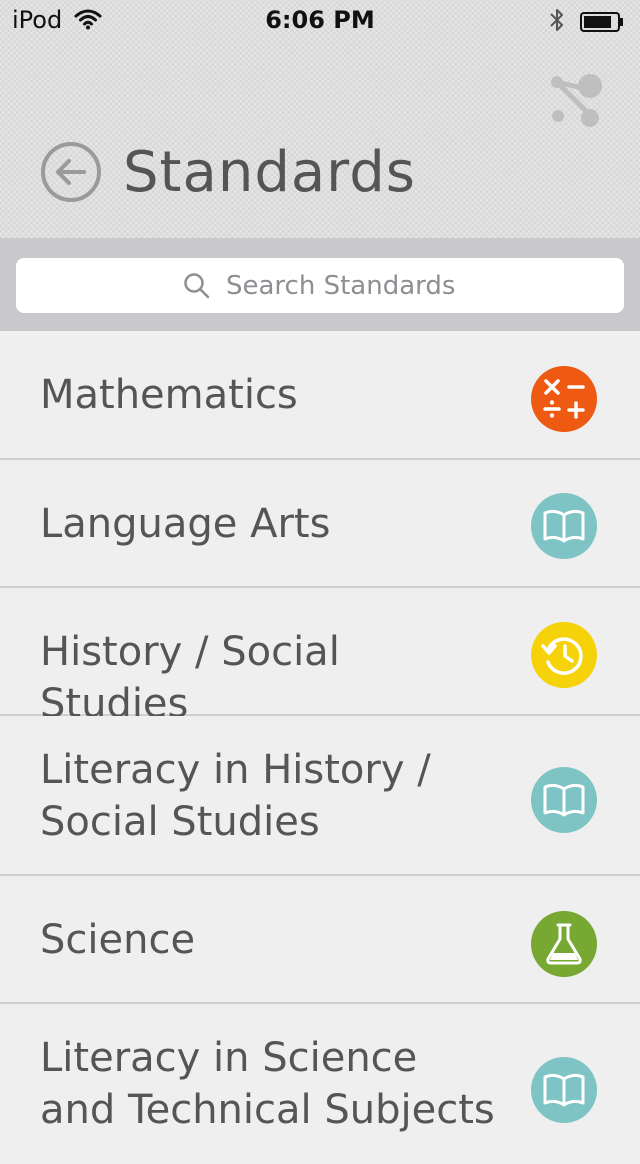 The height and width of the screenshot is (1164, 640). I want to click on list-item-history-social-studies: History / Social Studies, so click(320, 657).